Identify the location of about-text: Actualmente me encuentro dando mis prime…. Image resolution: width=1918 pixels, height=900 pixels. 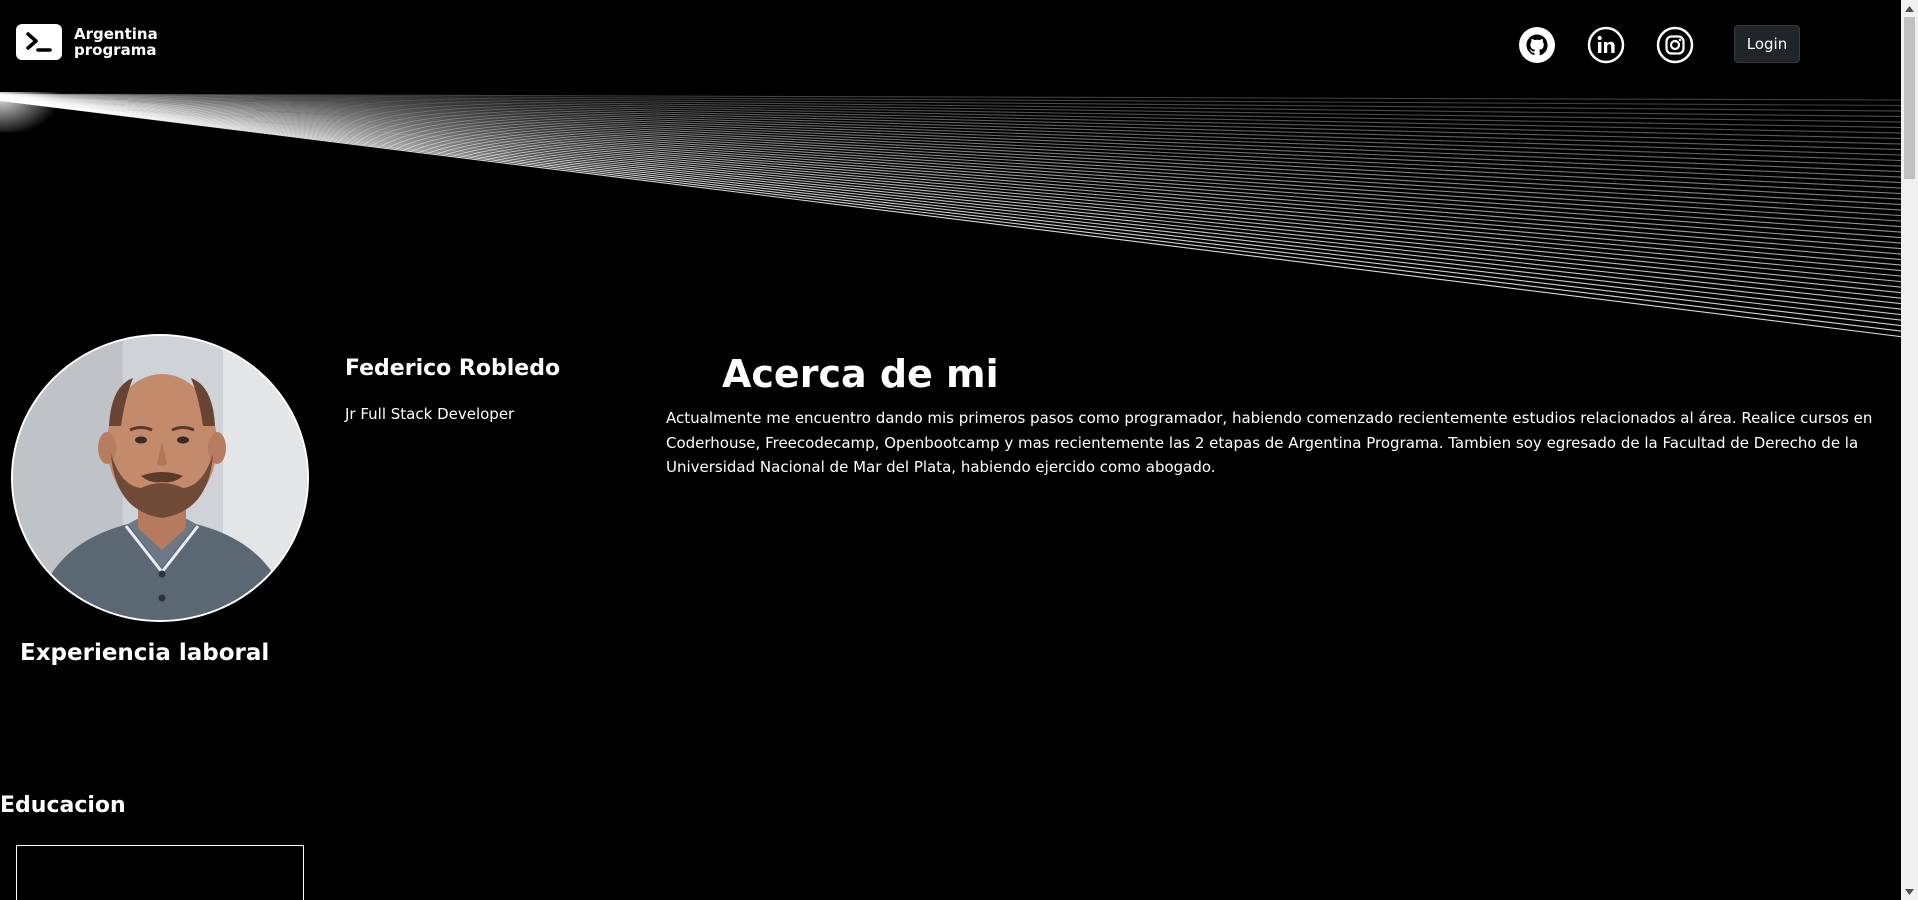
(1269, 442).